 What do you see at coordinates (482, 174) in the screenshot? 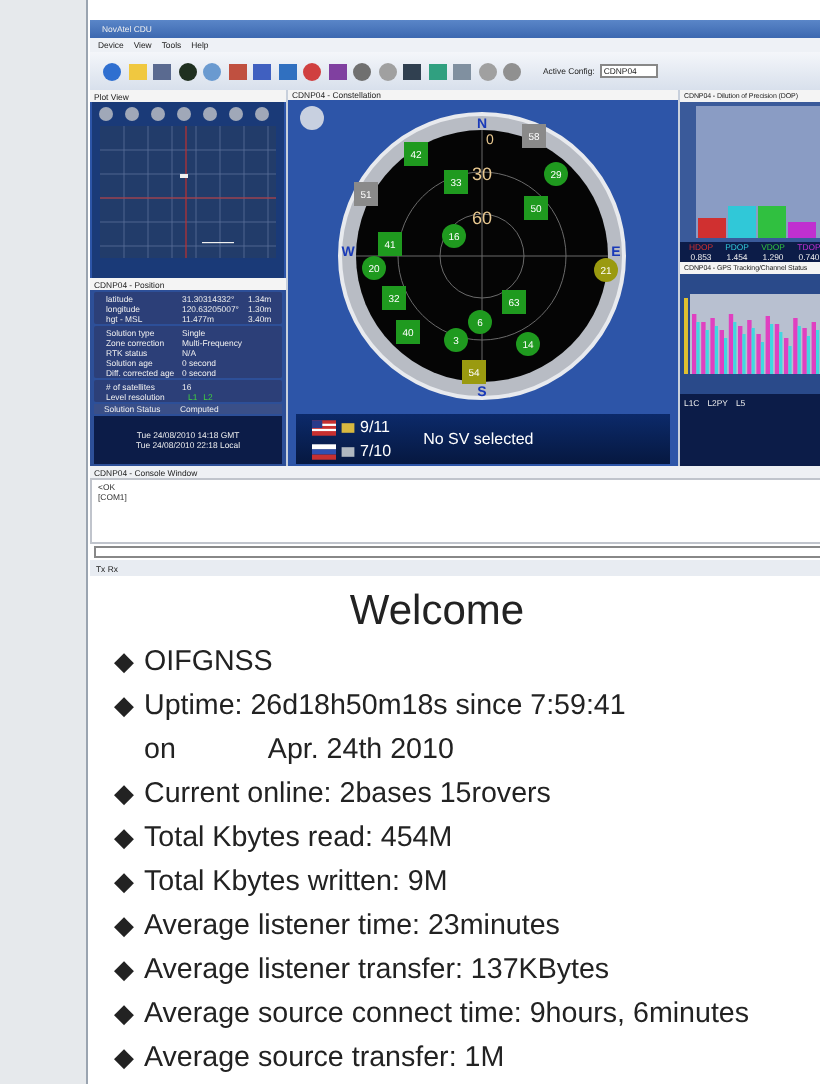
I see `elevation-label: 30` at bounding box center [482, 174].